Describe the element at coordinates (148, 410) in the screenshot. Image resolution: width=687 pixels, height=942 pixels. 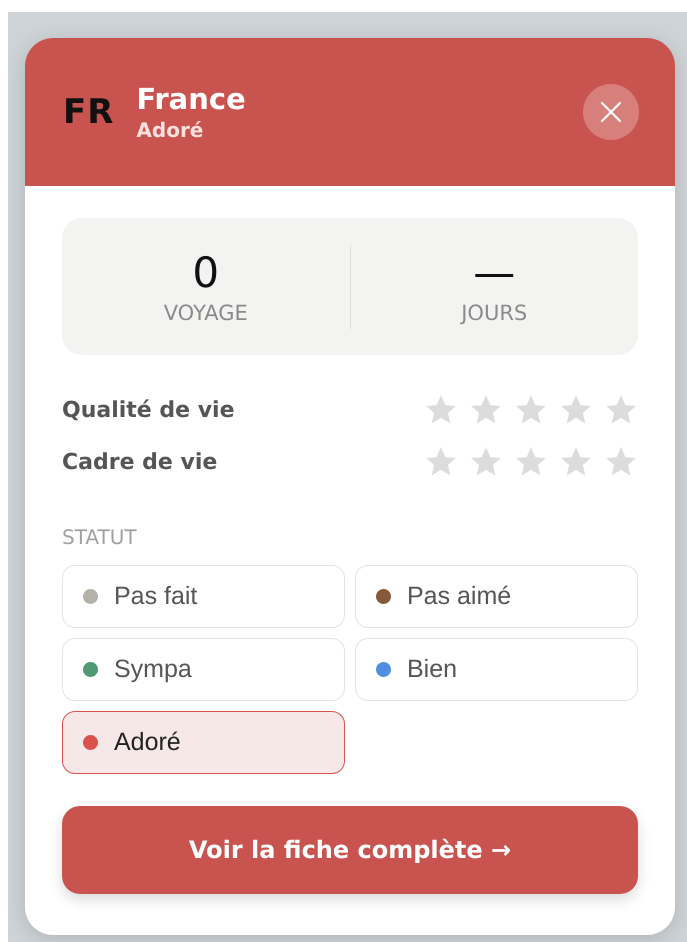
I see `rating-label: Qualité de vie` at that location.